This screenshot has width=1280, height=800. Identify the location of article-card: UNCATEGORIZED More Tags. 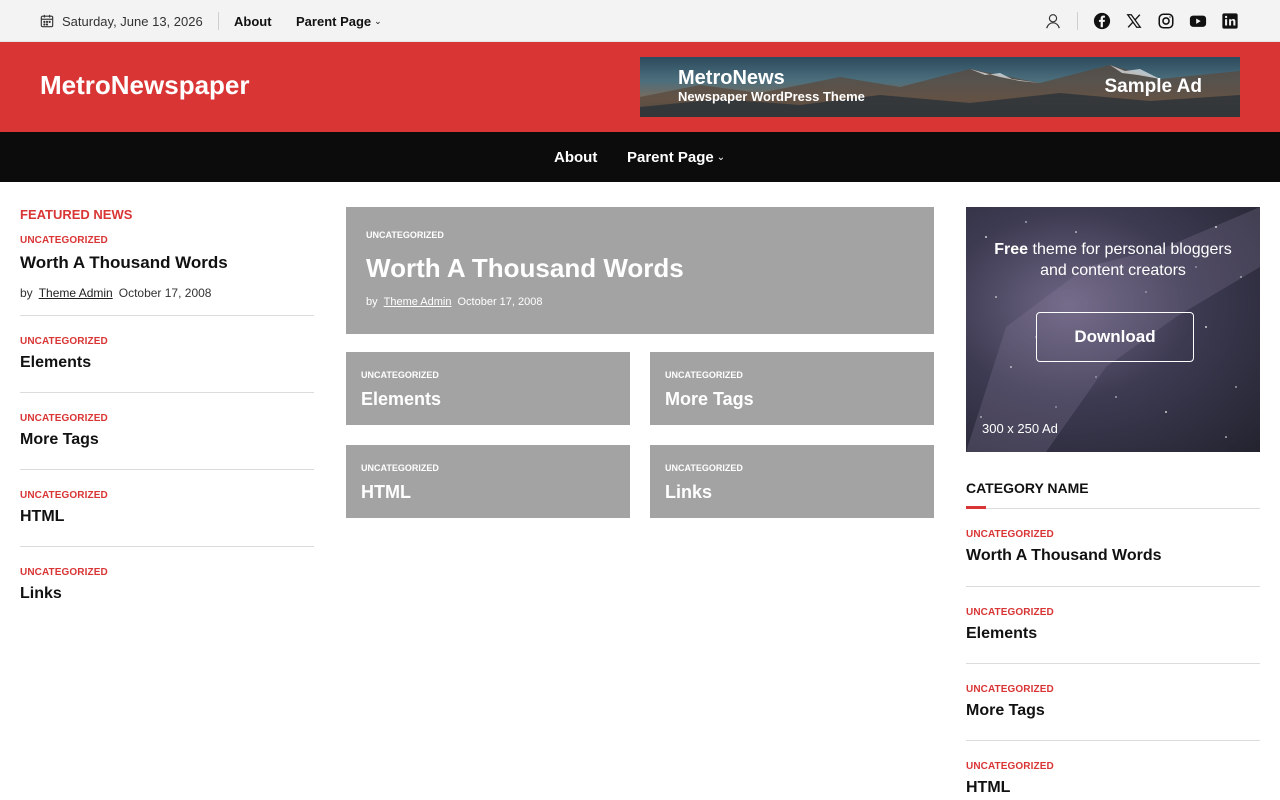
(792, 388).